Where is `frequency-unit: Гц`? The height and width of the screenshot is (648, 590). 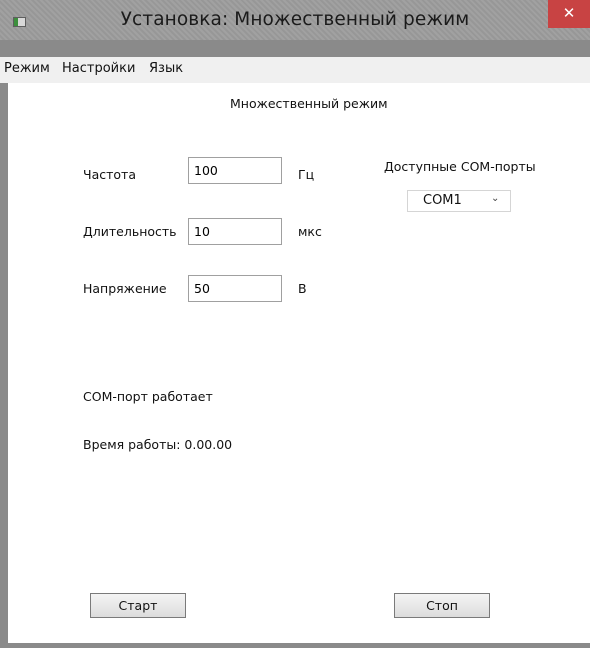
frequency-unit: Гц is located at coordinates (306, 174).